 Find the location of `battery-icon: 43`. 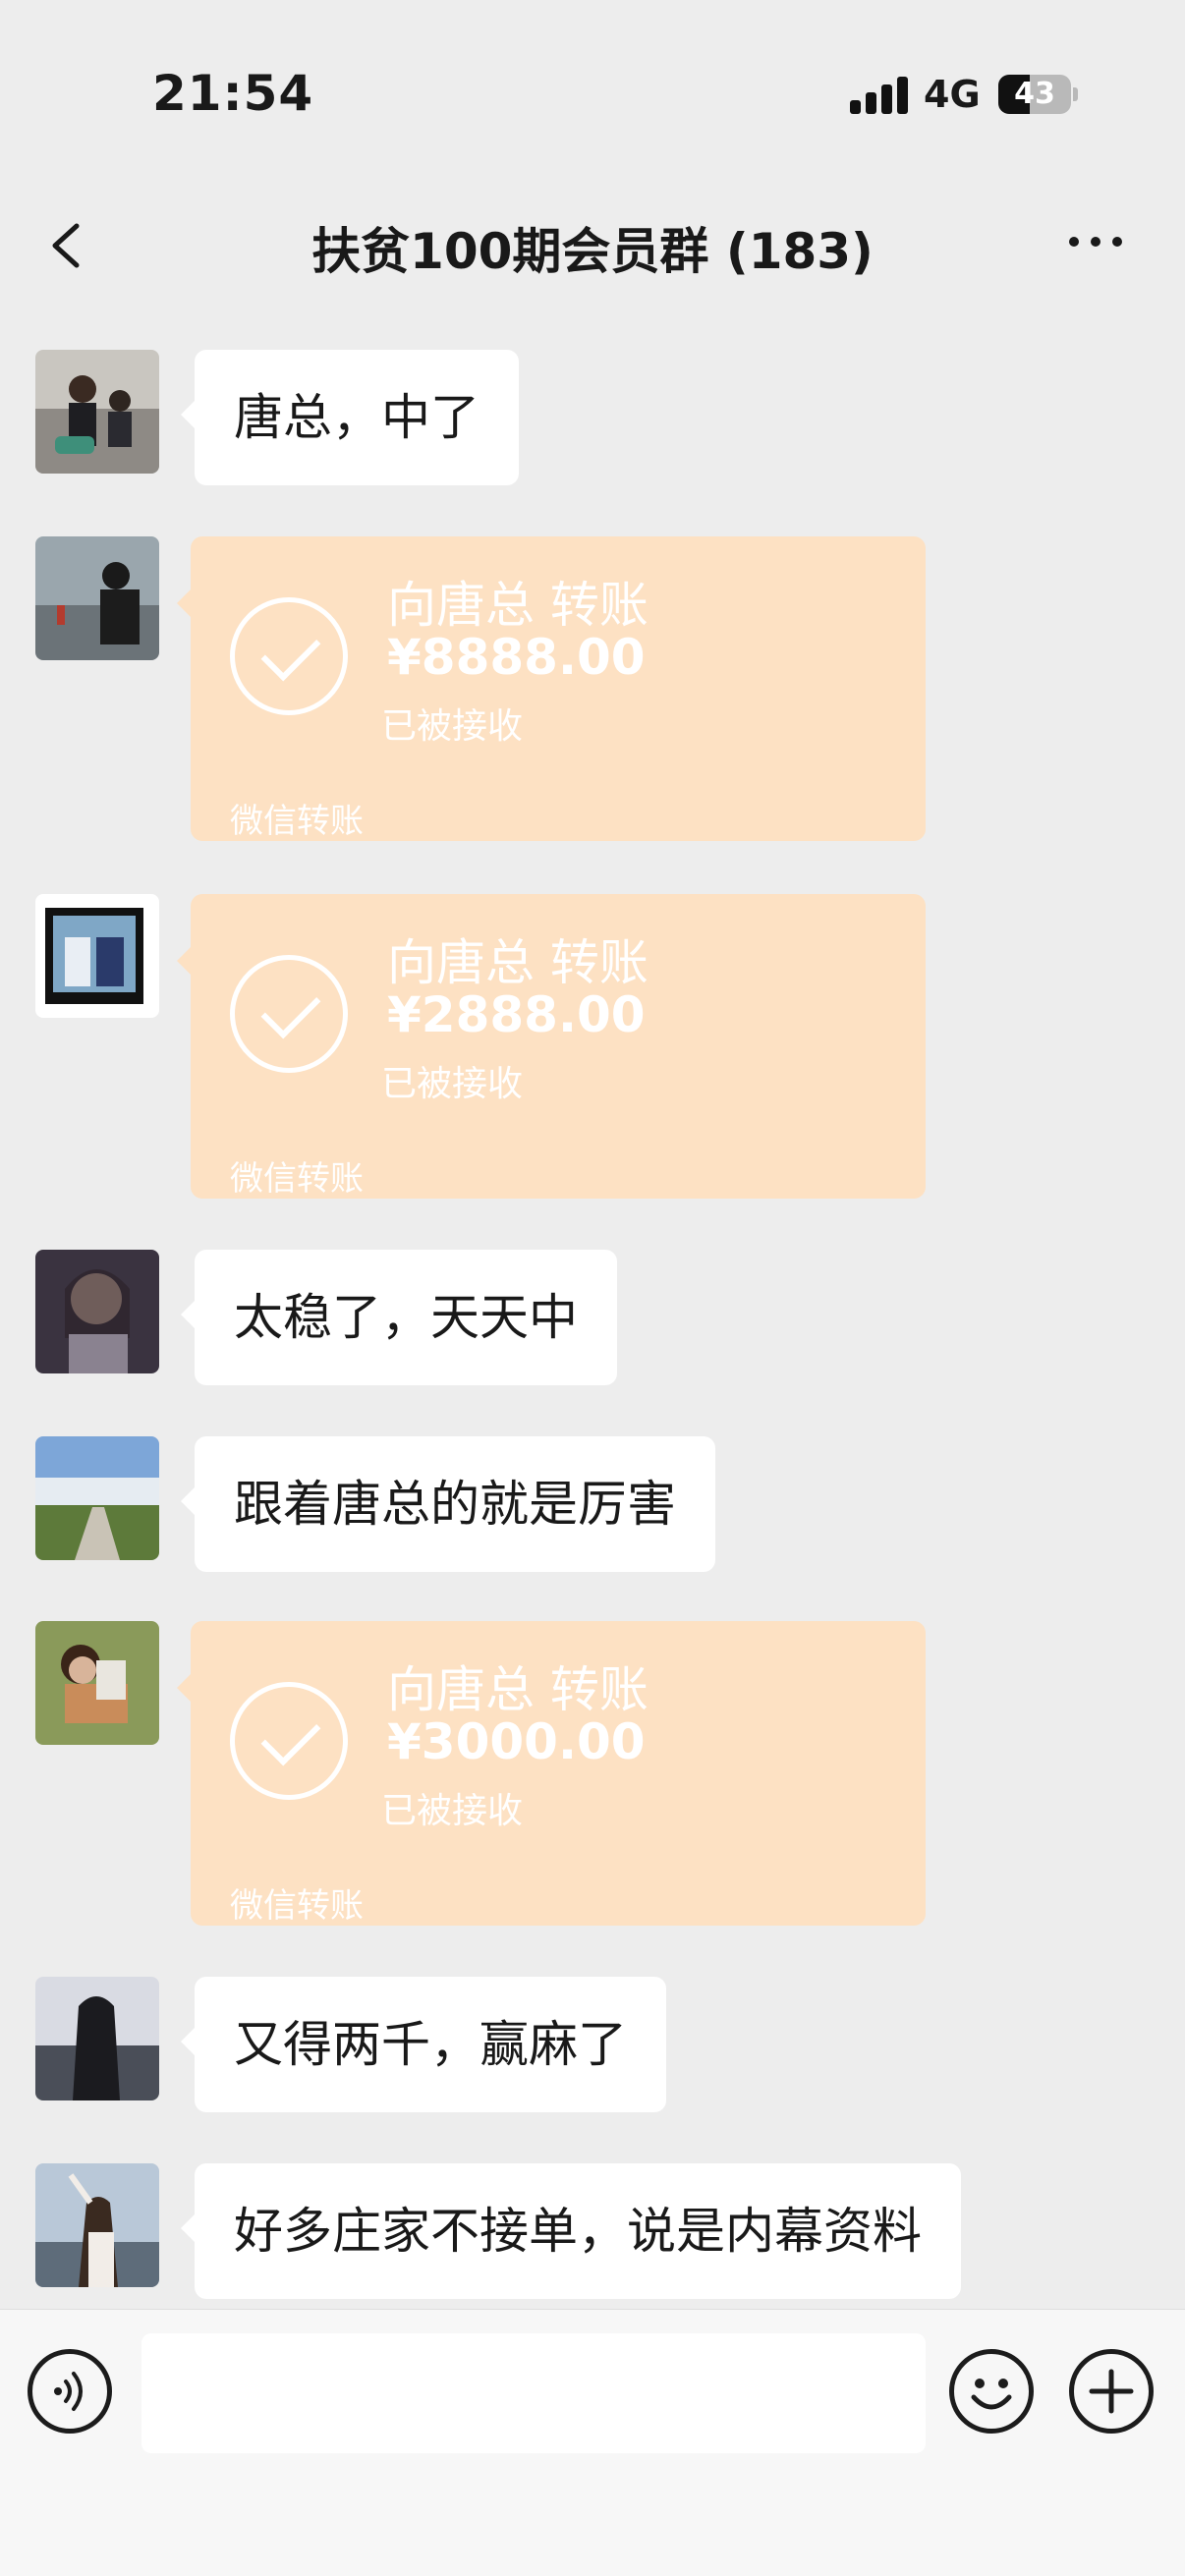

battery-icon: 43 is located at coordinates (1038, 94).